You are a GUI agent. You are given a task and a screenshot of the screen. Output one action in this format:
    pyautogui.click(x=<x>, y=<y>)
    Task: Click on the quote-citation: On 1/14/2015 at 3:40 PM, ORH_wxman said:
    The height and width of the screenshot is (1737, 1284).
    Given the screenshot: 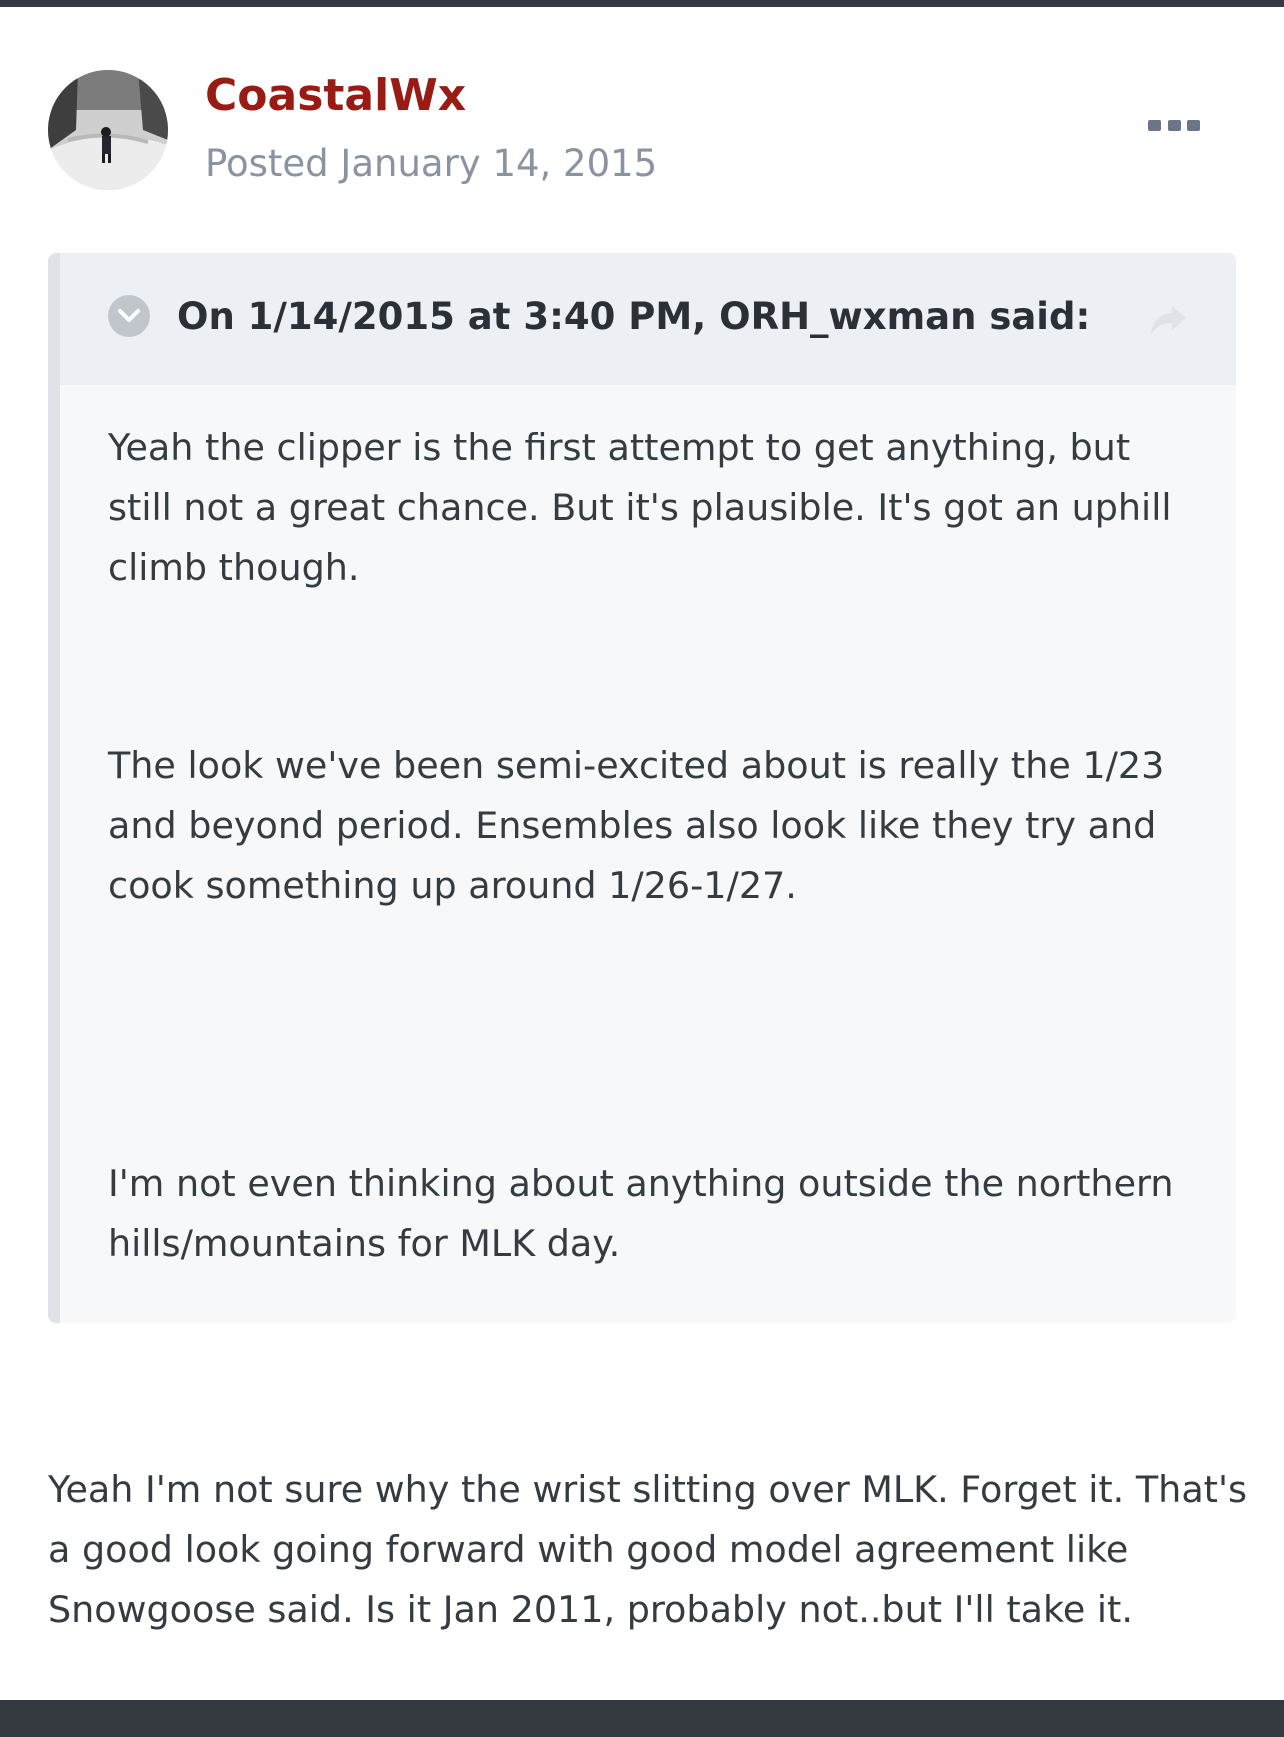 What is the action you would take?
    pyautogui.click(x=634, y=316)
    